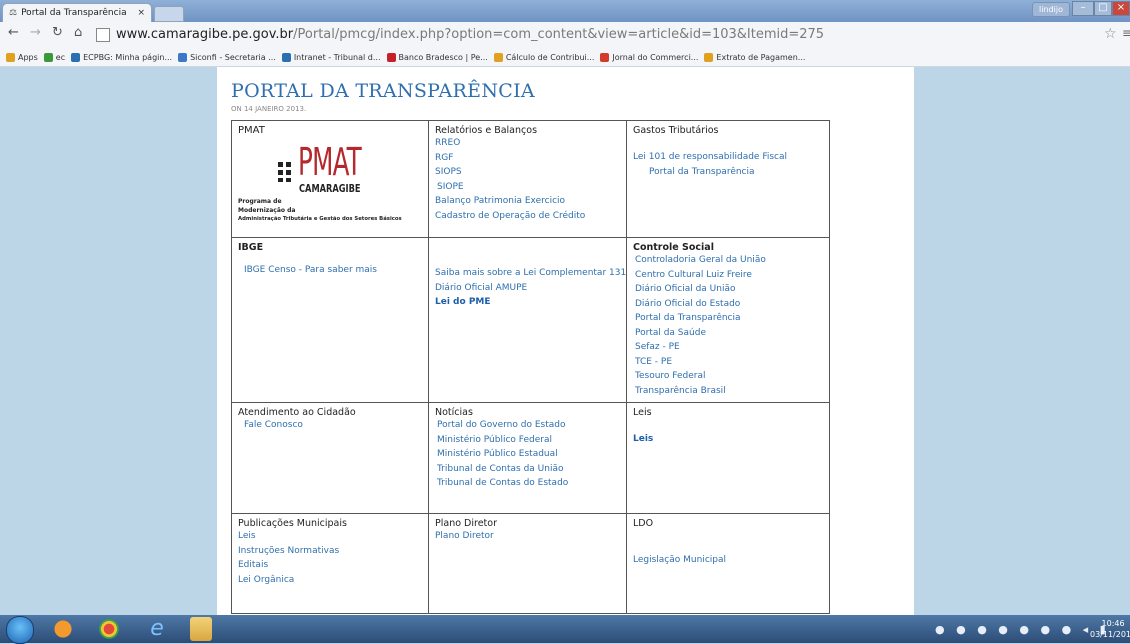  What do you see at coordinates (1110, 34) in the screenshot?
I see `bookmark-star-icon: ☆` at bounding box center [1110, 34].